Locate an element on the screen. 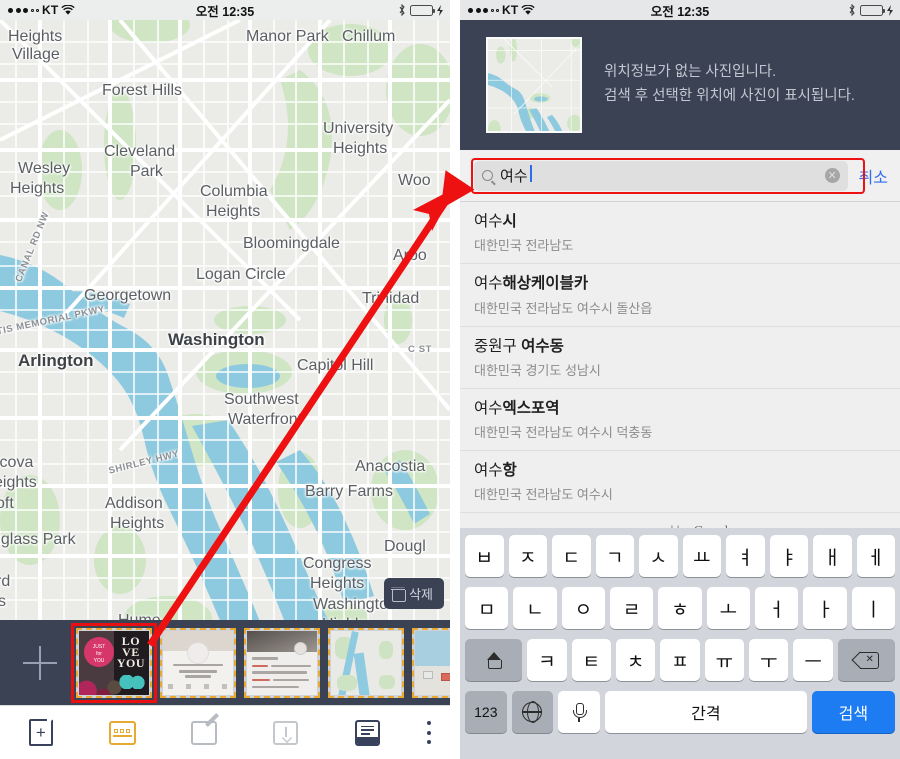  bottom-toolbar is located at coordinates (225, 732).